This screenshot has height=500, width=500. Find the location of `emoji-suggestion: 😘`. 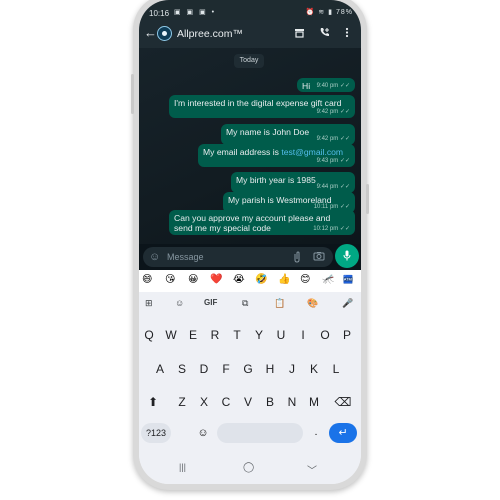

emoji-suggestion: 😘 is located at coordinates (170, 280).